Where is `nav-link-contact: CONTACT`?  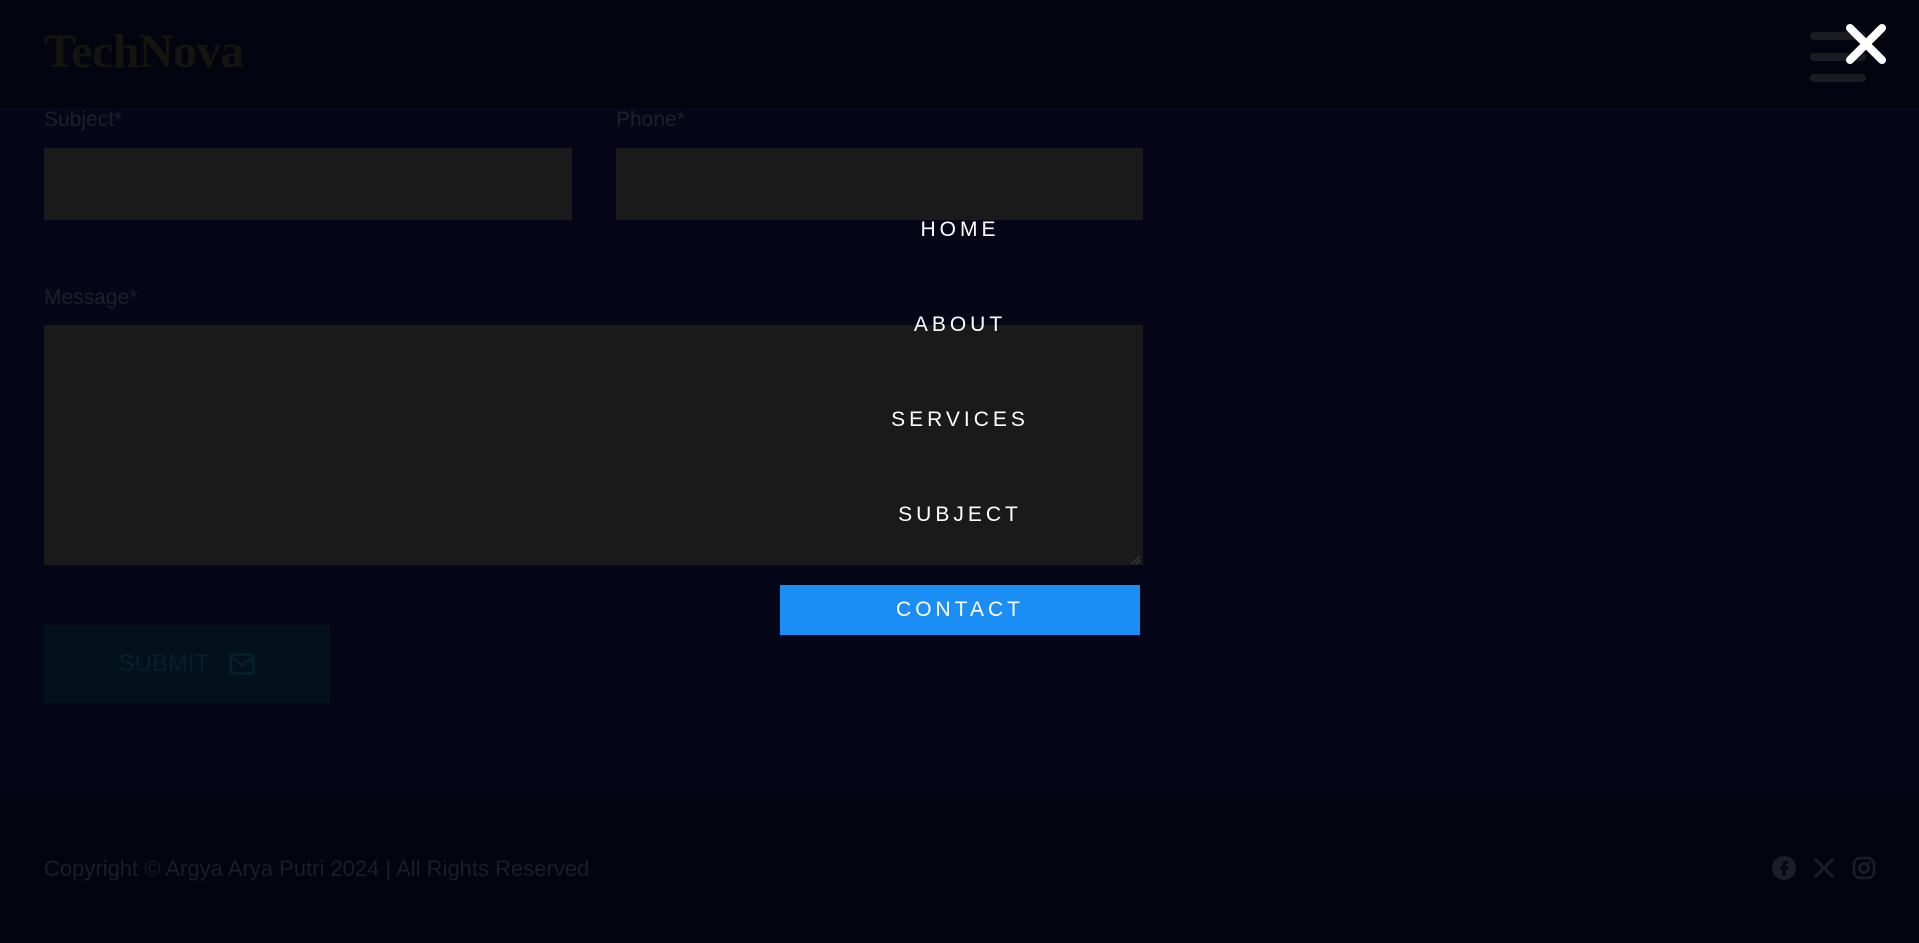
nav-link-contact: CONTACT is located at coordinates (960, 610).